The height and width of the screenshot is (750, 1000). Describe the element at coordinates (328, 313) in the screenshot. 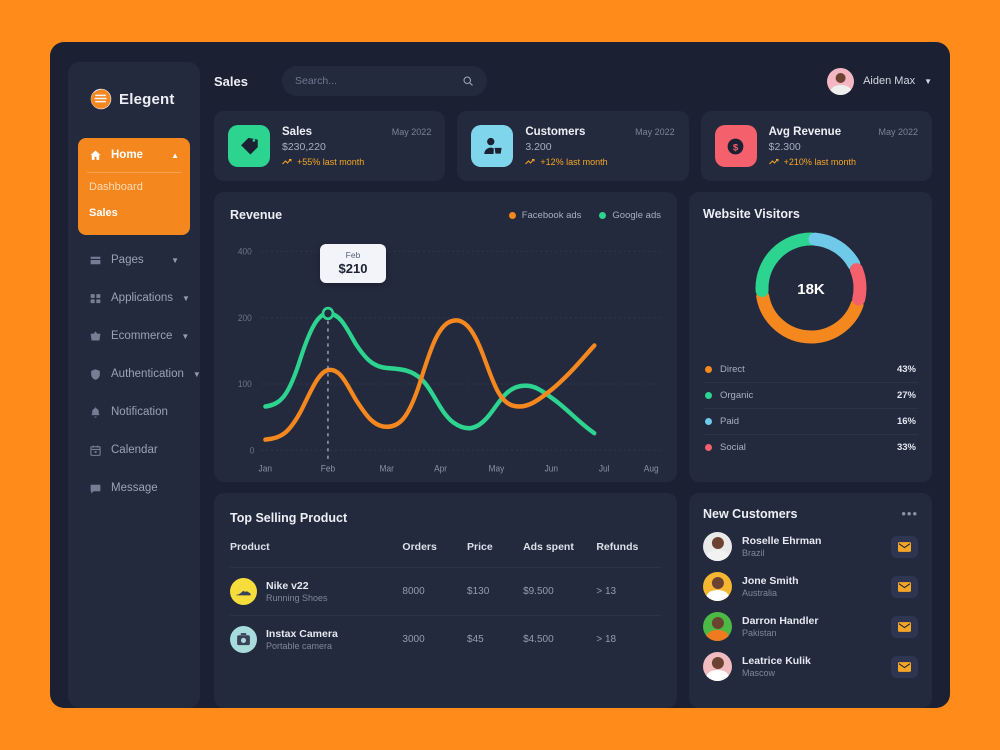

I see `chart-hover-point` at that location.